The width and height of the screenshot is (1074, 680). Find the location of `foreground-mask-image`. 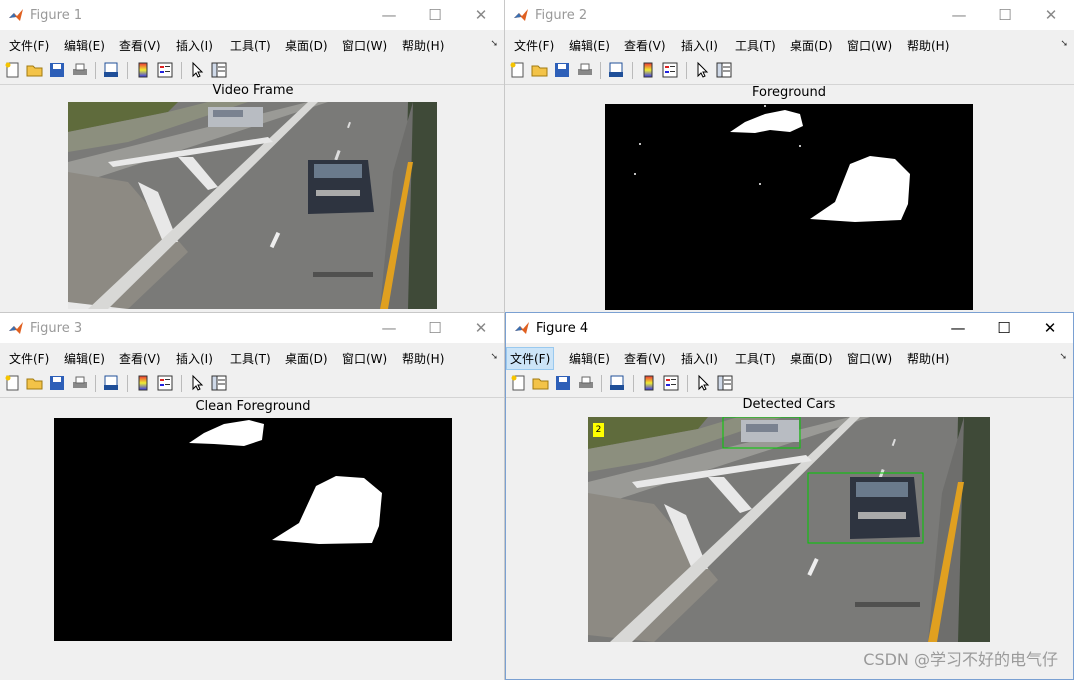

foreground-mask-image is located at coordinates (789, 207).